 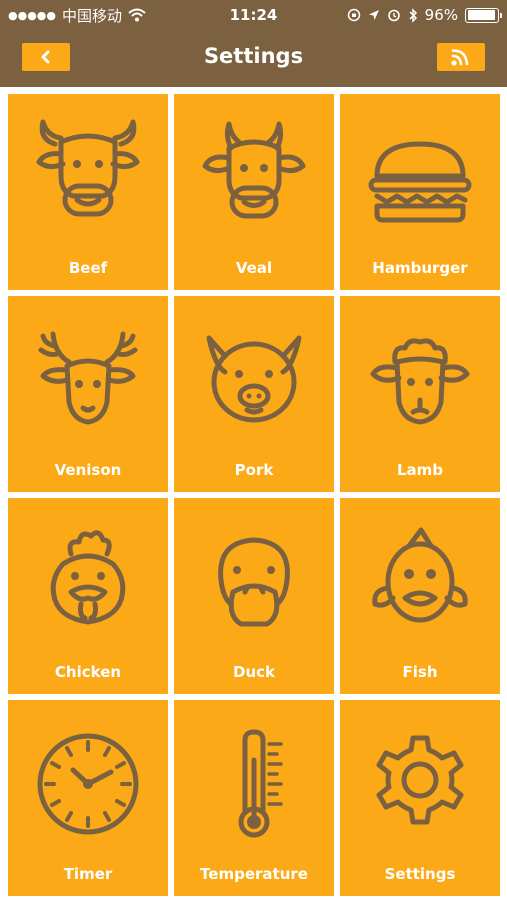 I want to click on tile-temperature: Temperature, so click(x=254, y=798).